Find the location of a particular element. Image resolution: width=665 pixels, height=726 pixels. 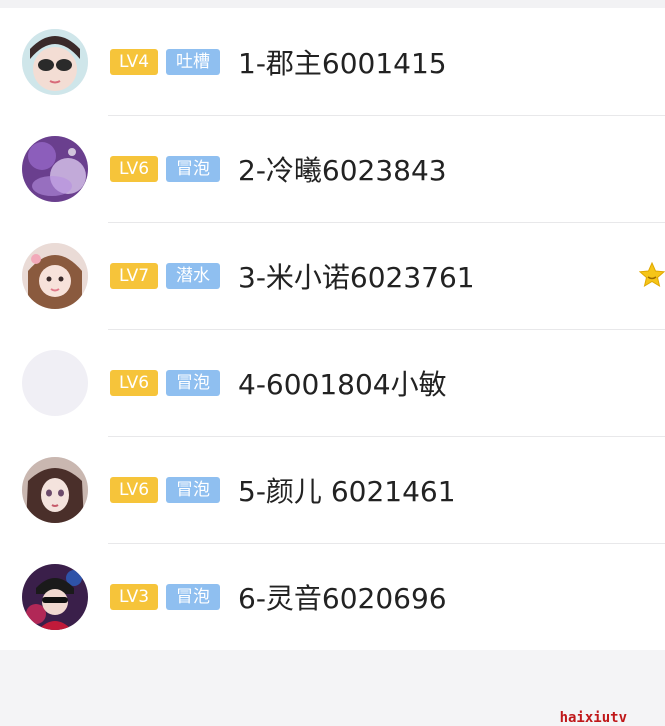

member-name: 4-6001804小敏 is located at coordinates (342, 384).